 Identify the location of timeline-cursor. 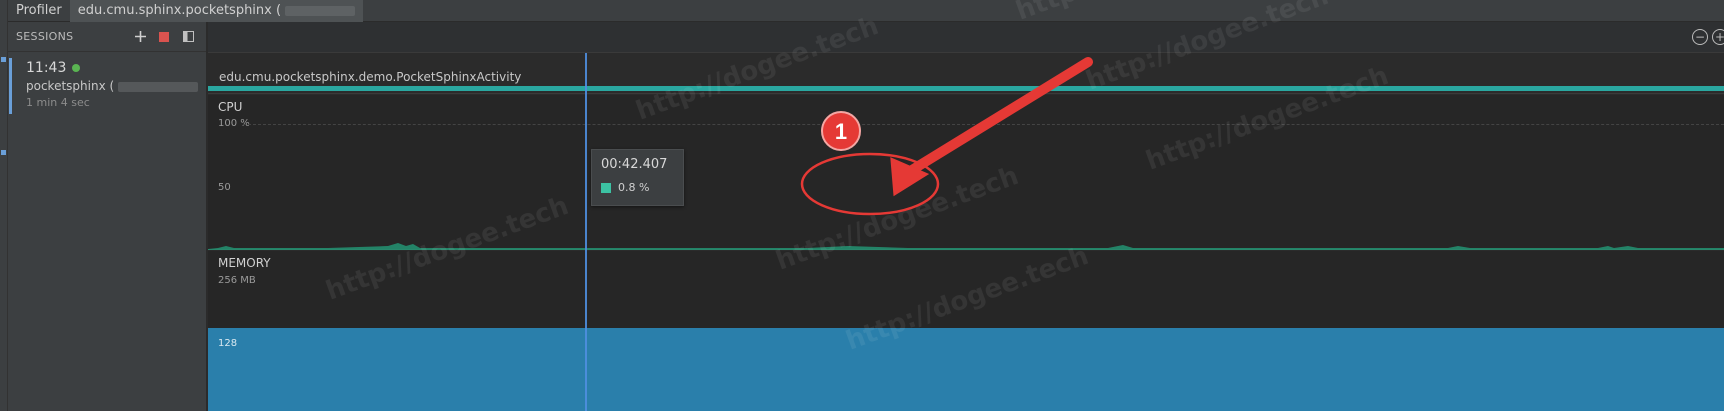
(586, 232).